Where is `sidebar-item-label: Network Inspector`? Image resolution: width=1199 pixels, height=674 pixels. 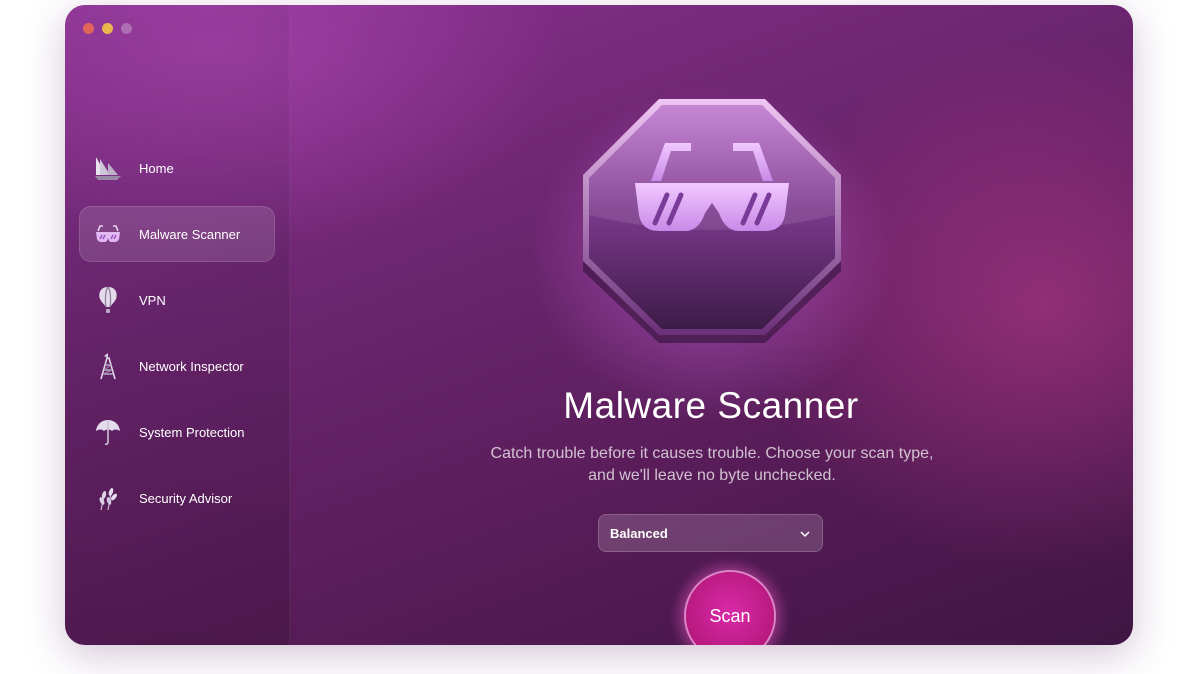
sidebar-item-label: Network Inspector is located at coordinates (191, 366).